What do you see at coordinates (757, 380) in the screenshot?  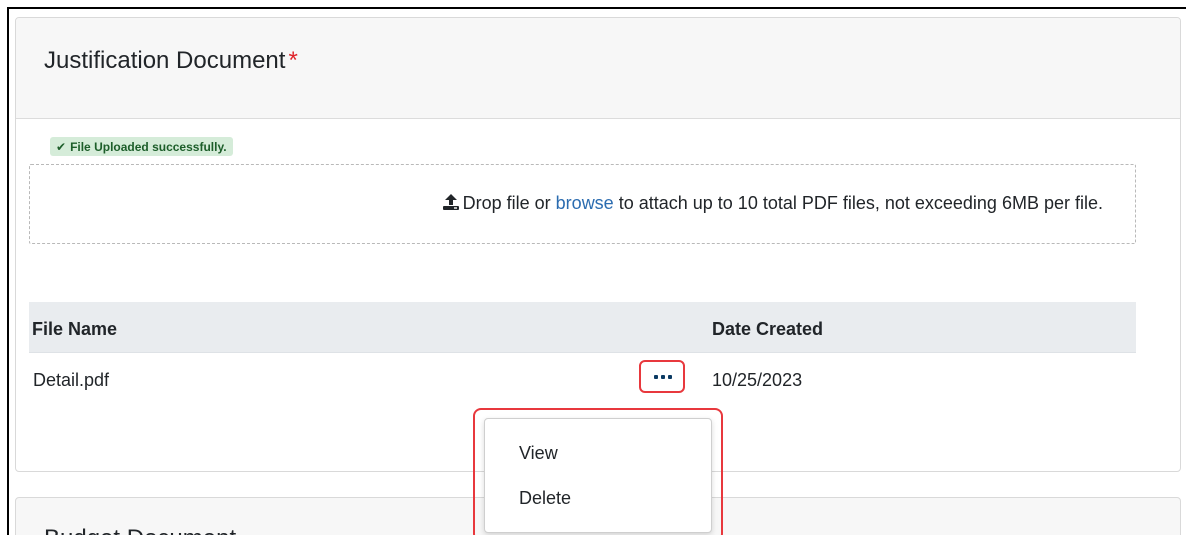 I see `date-created-cell: 10/25/2023` at bounding box center [757, 380].